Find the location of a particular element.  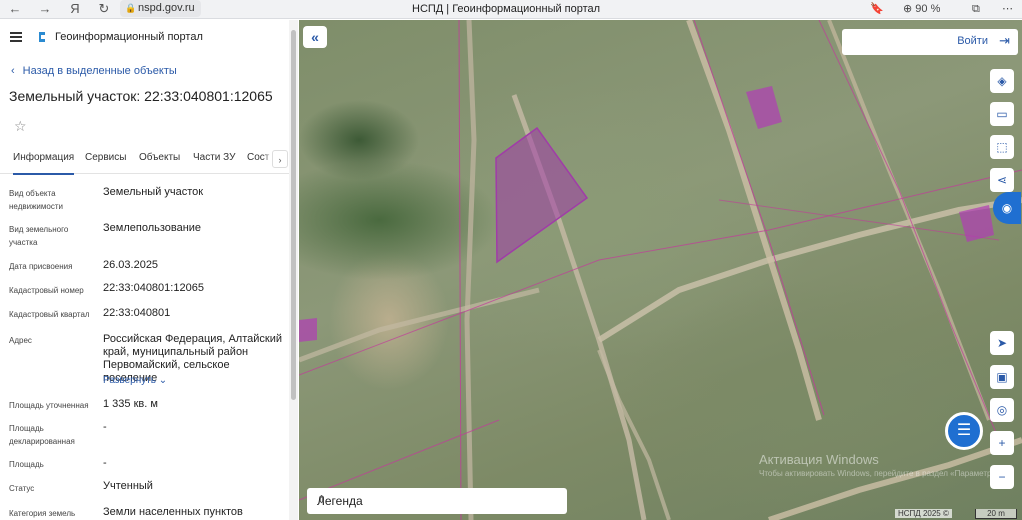

label-parcel-type: Вид земельного участка is located at coordinates (39, 236).